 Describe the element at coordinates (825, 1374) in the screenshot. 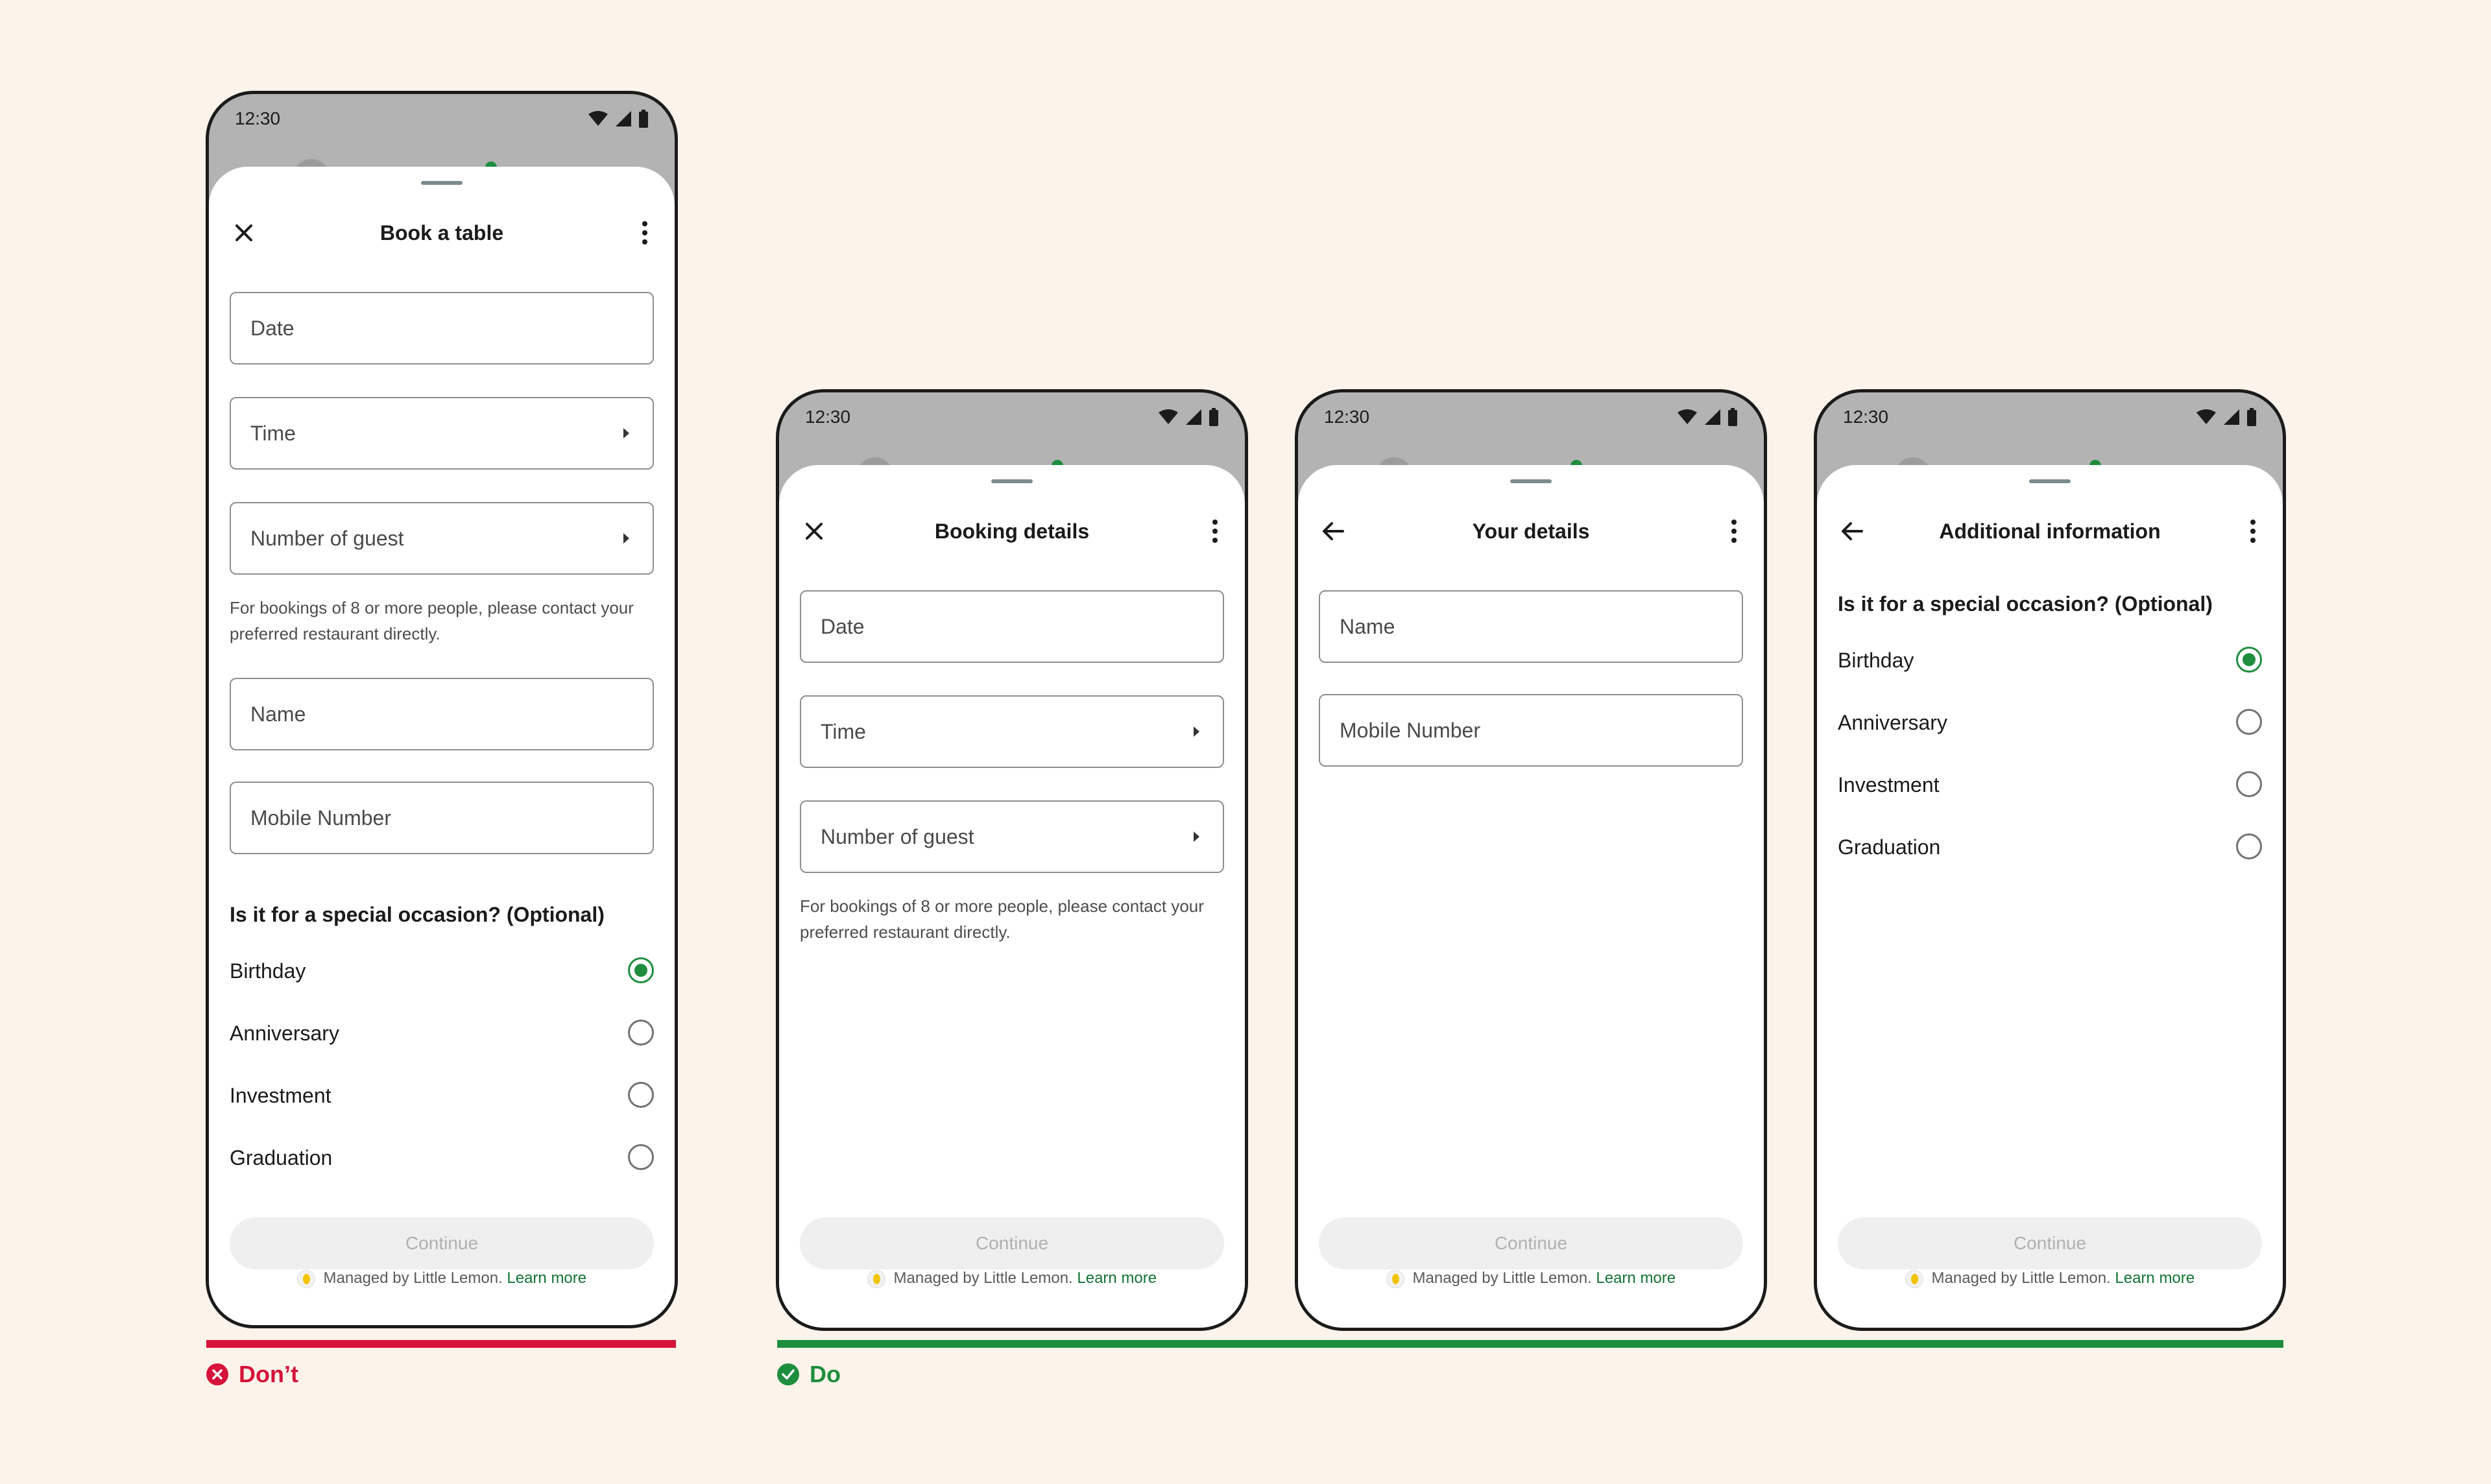

I see `do-text: Do` at that location.